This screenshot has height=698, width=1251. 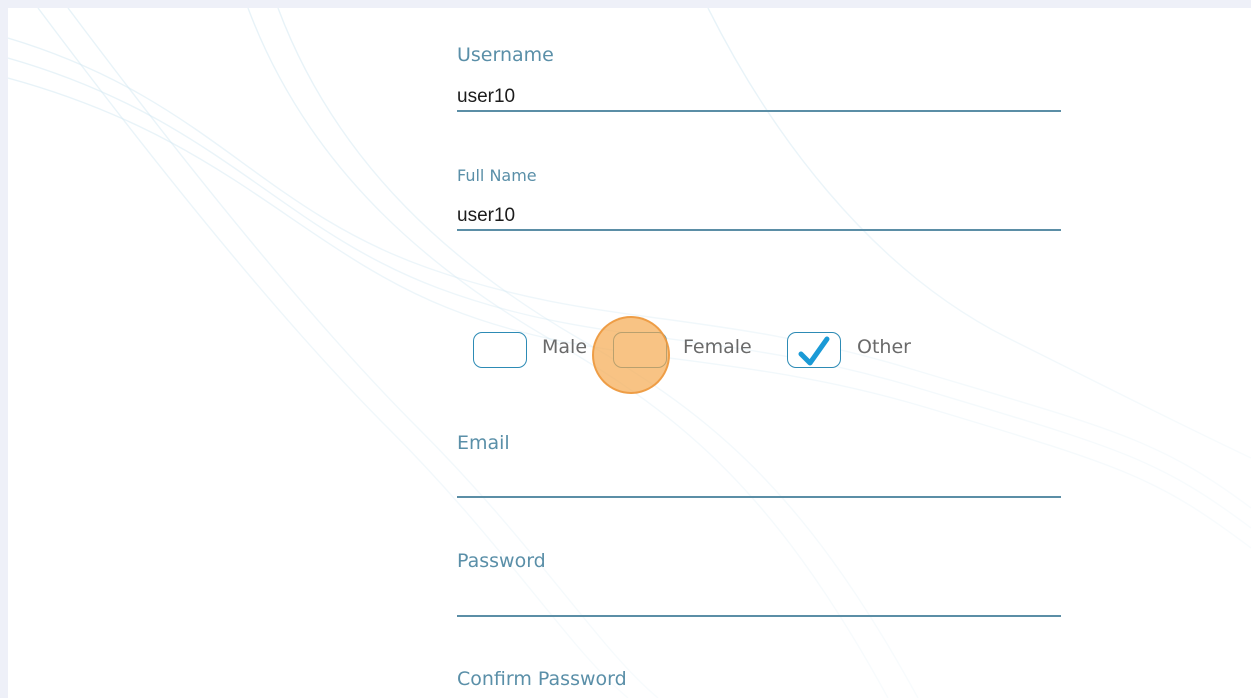 What do you see at coordinates (497, 175) in the screenshot?
I see `full-name-label: Full Name` at bounding box center [497, 175].